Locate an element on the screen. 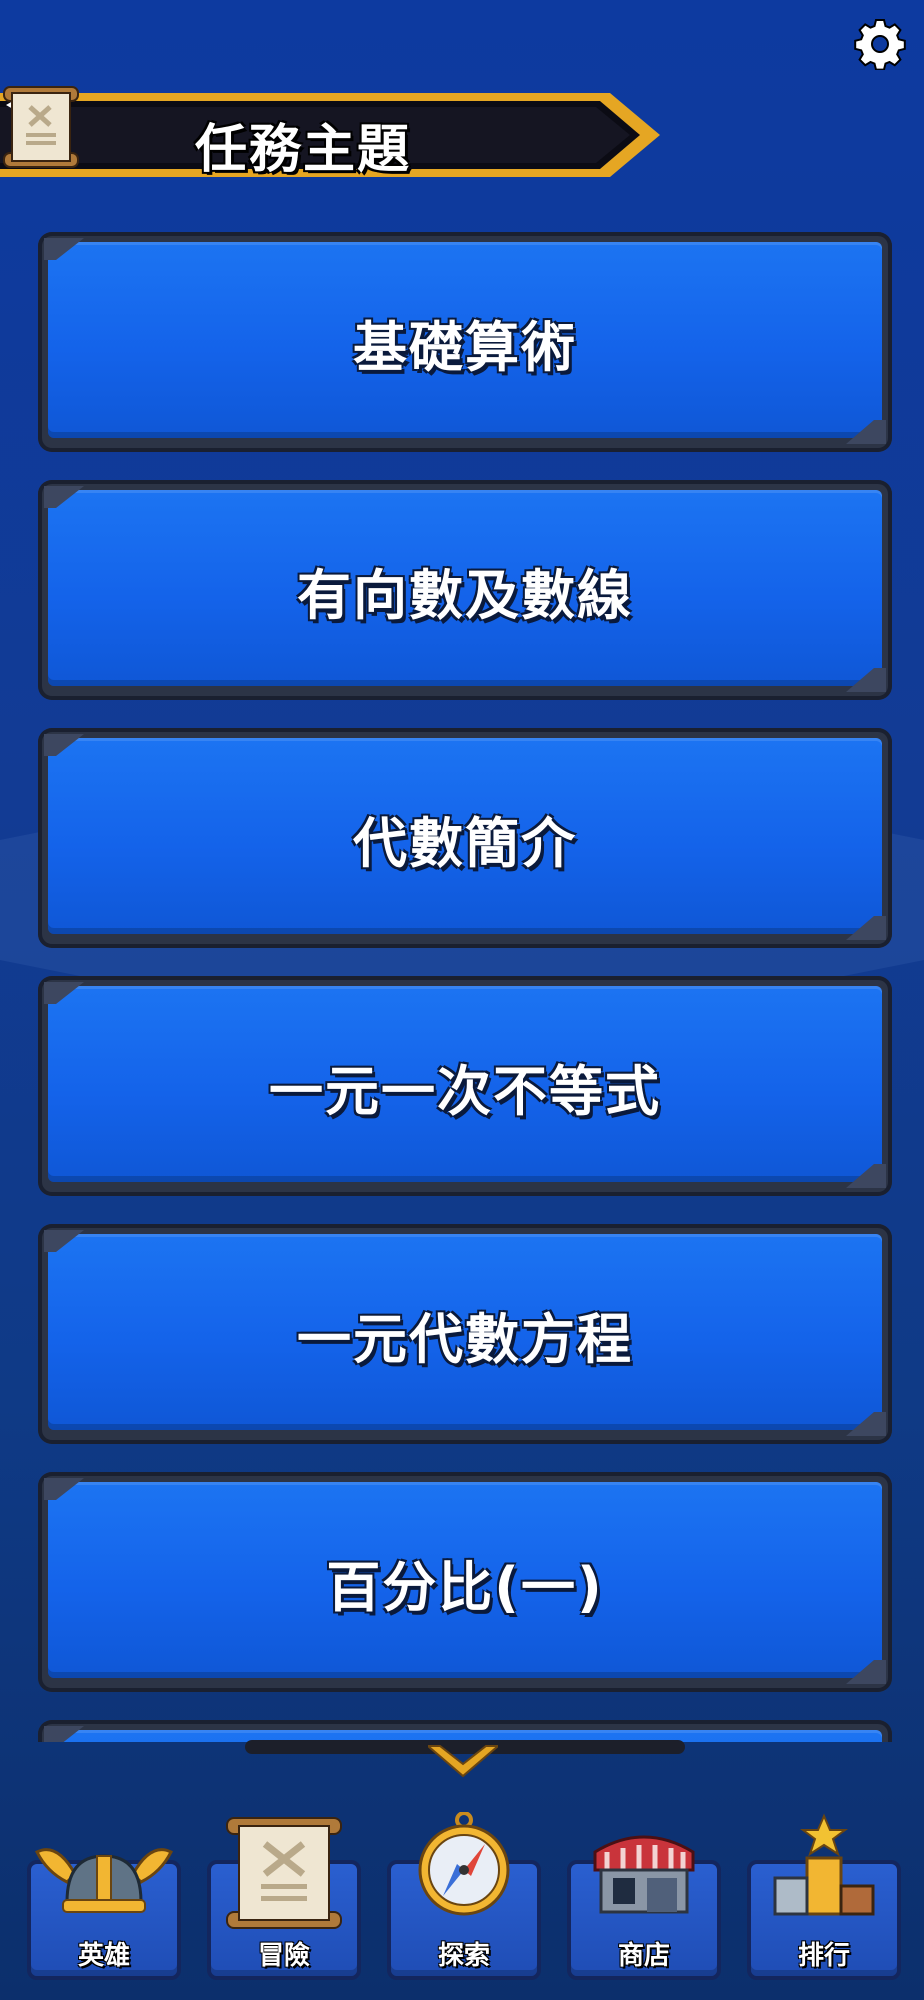 This screenshot has width=924, height=2000. topic-button-linear-equations: 一元代數方程 is located at coordinates (465, 1334).